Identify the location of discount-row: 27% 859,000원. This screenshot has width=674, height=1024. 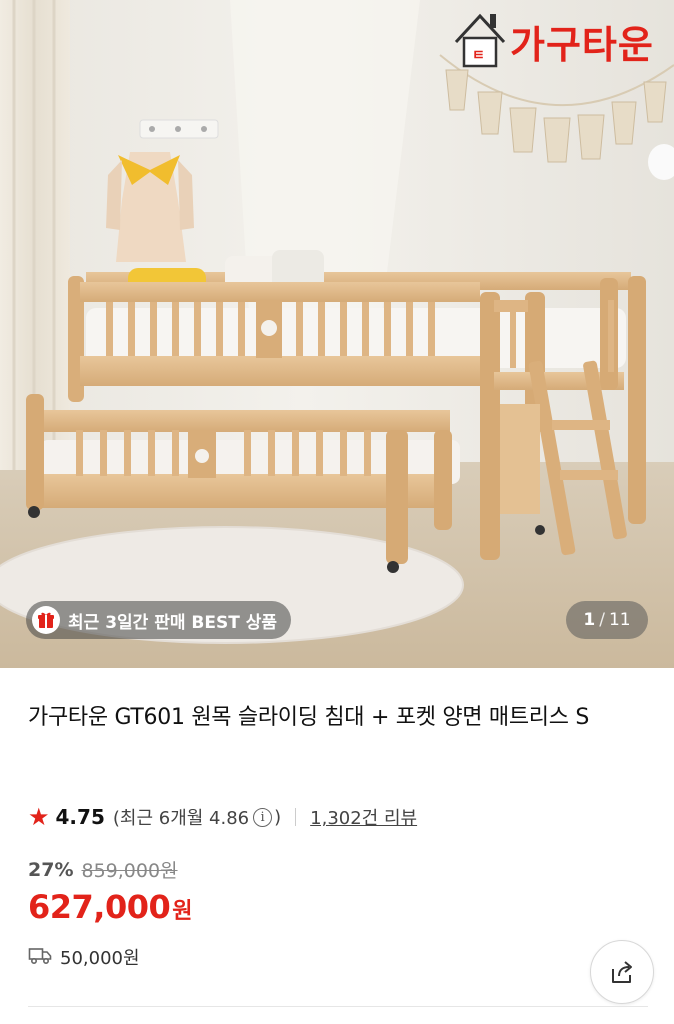
(103, 869).